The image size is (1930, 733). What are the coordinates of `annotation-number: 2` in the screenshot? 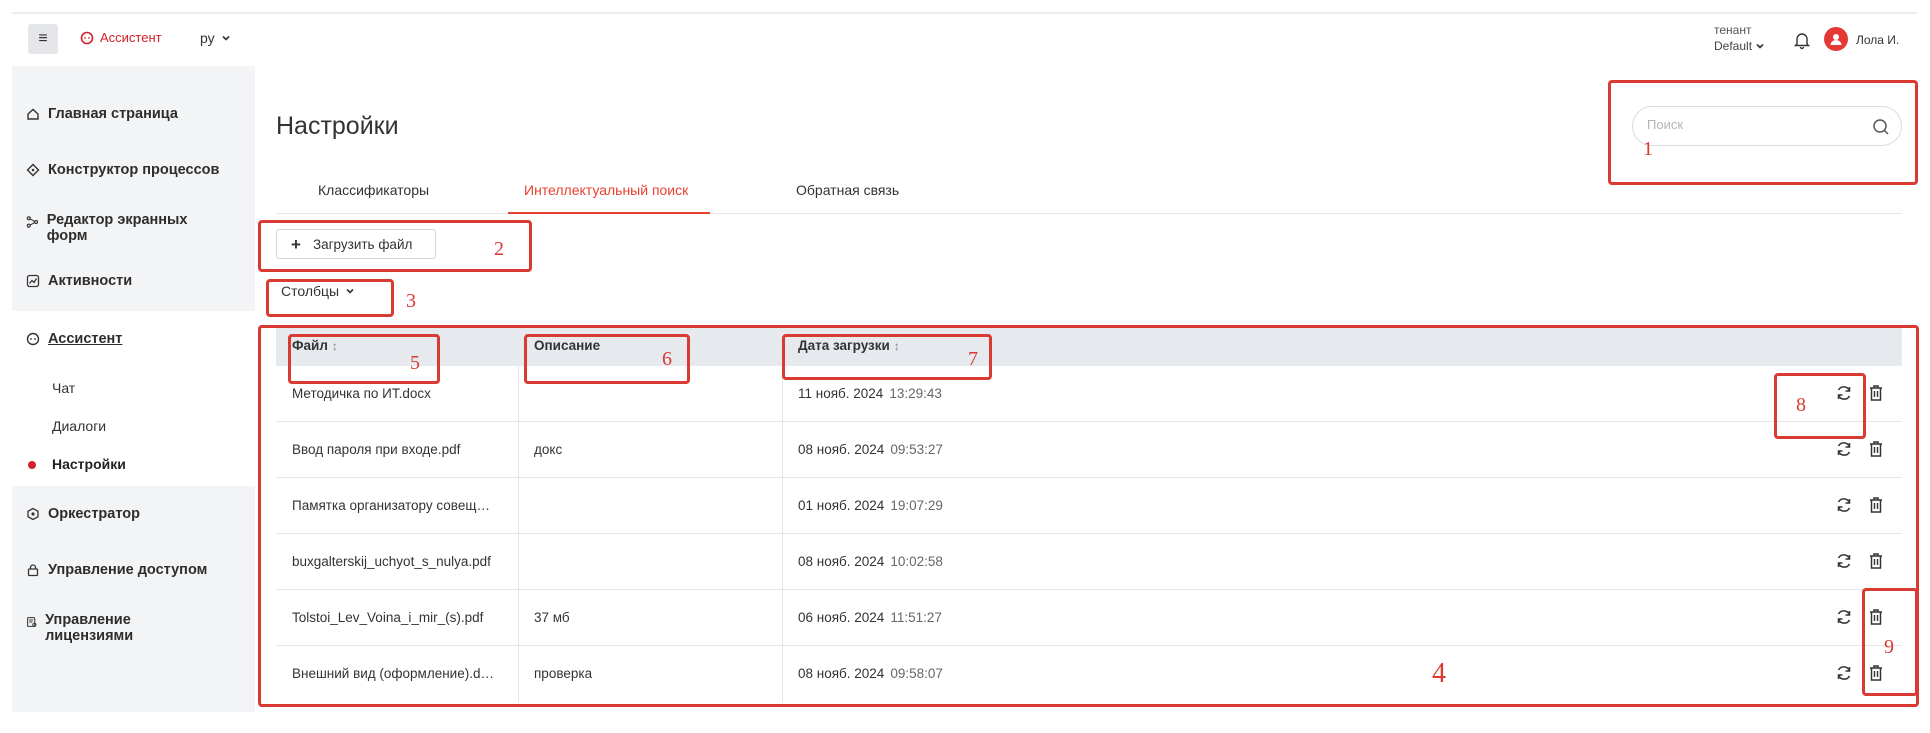 It's located at (499, 249).